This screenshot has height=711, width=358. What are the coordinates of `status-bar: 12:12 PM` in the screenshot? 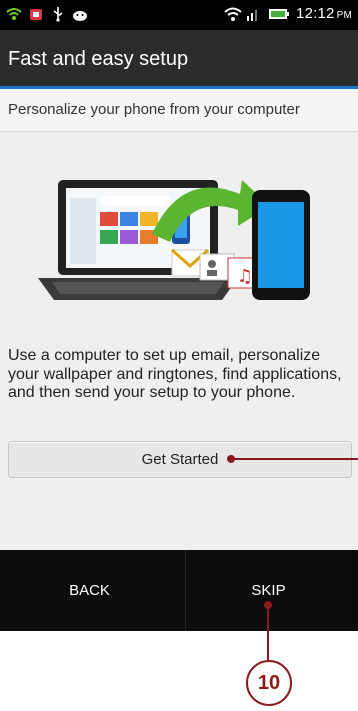 It's located at (179, 15).